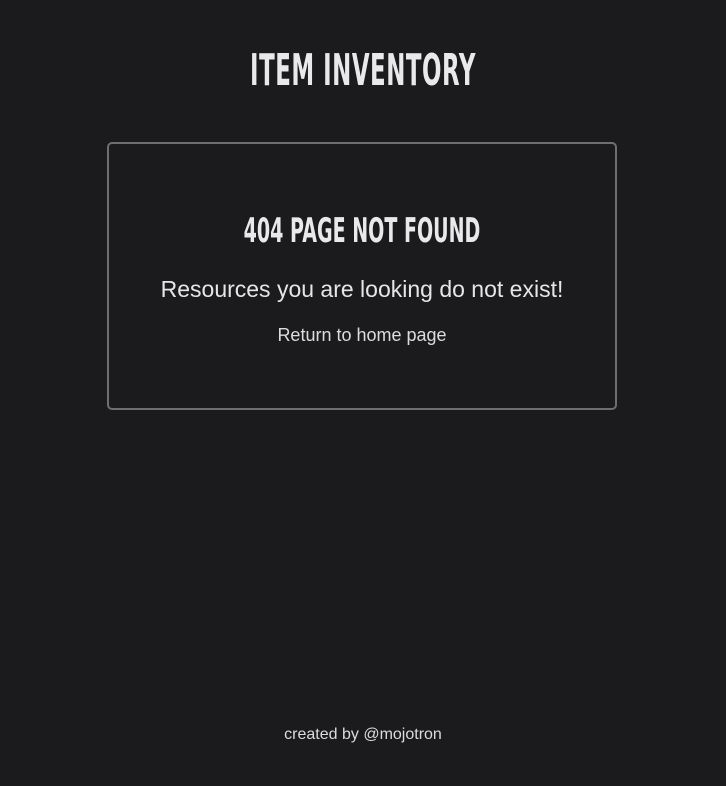 The image size is (726, 786). What do you see at coordinates (362, 231) in the screenshot?
I see `error-heading: 404 PAGE NOT FOUND` at bounding box center [362, 231].